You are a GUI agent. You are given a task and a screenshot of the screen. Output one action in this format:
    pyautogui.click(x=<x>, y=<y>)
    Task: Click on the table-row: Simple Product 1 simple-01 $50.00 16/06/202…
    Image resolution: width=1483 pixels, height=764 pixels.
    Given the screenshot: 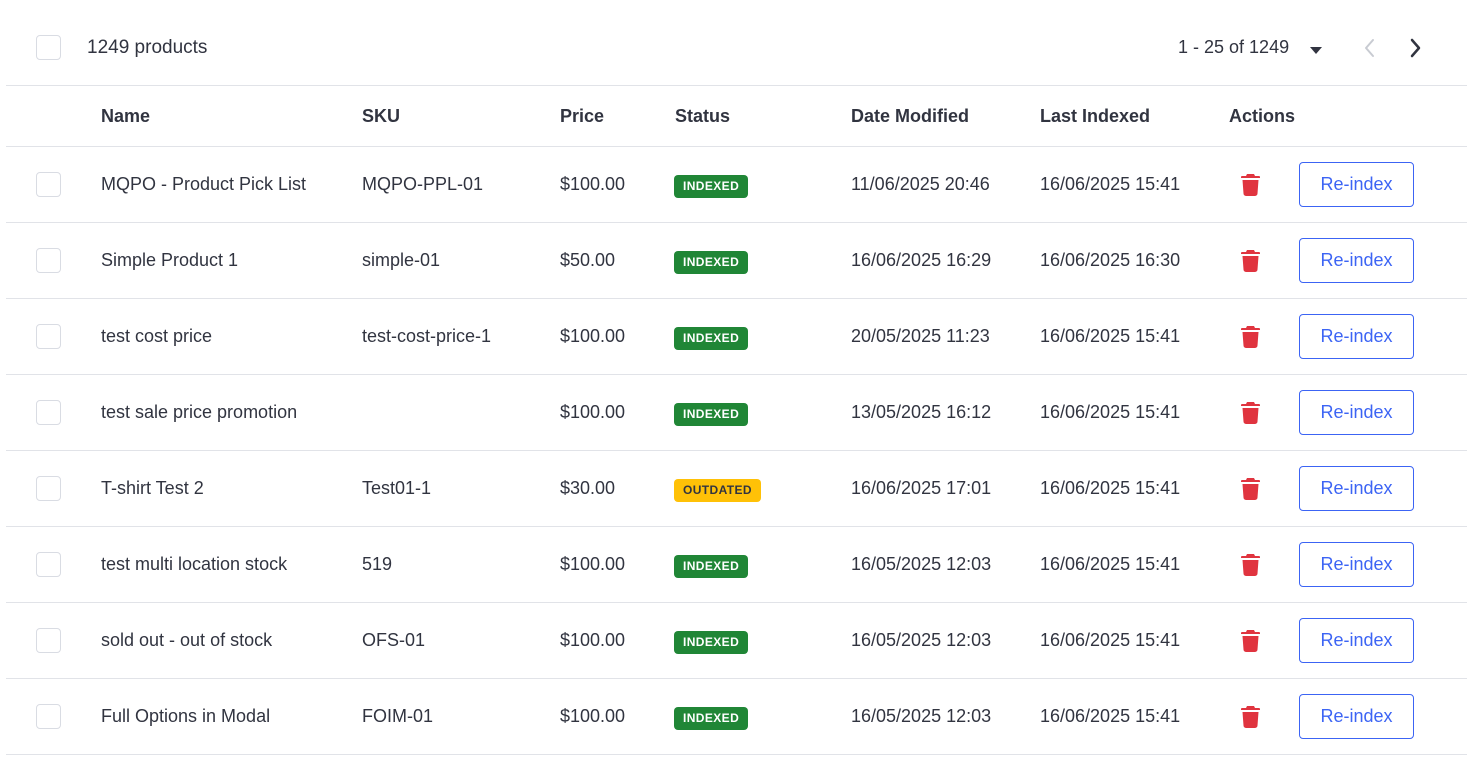 What is the action you would take?
    pyautogui.click(x=741, y=261)
    